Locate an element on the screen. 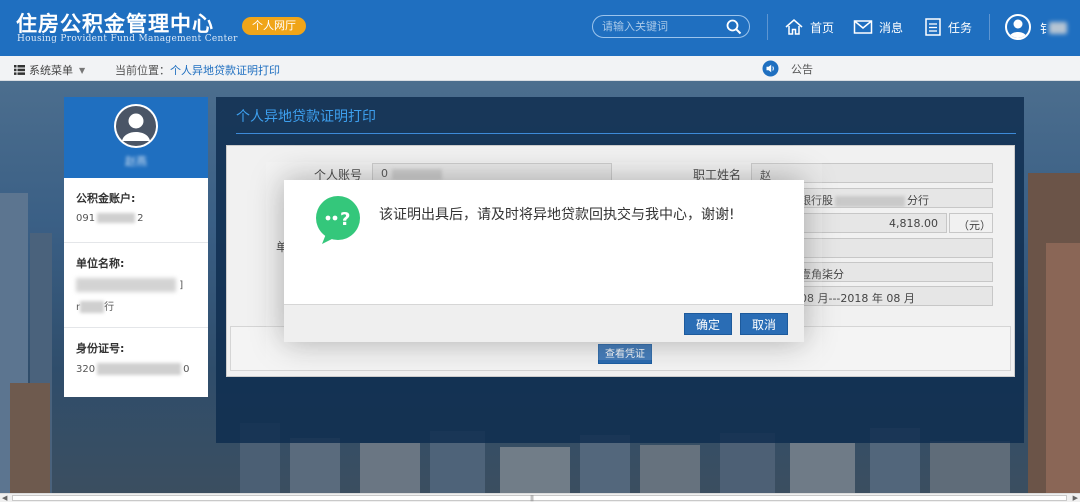 The height and width of the screenshot is (502, 1080). horizontal-scrollbar: ◀ ||| ▶ is located at coordinates (540, 497).